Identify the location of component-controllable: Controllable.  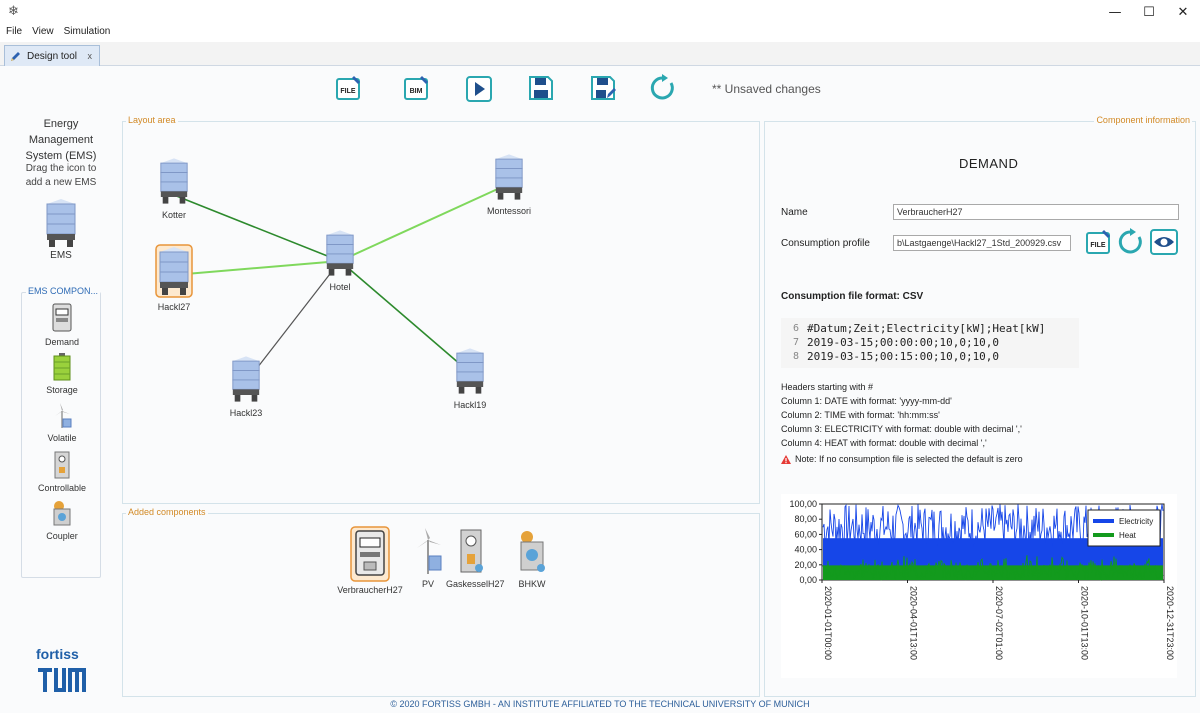
(62, 472).